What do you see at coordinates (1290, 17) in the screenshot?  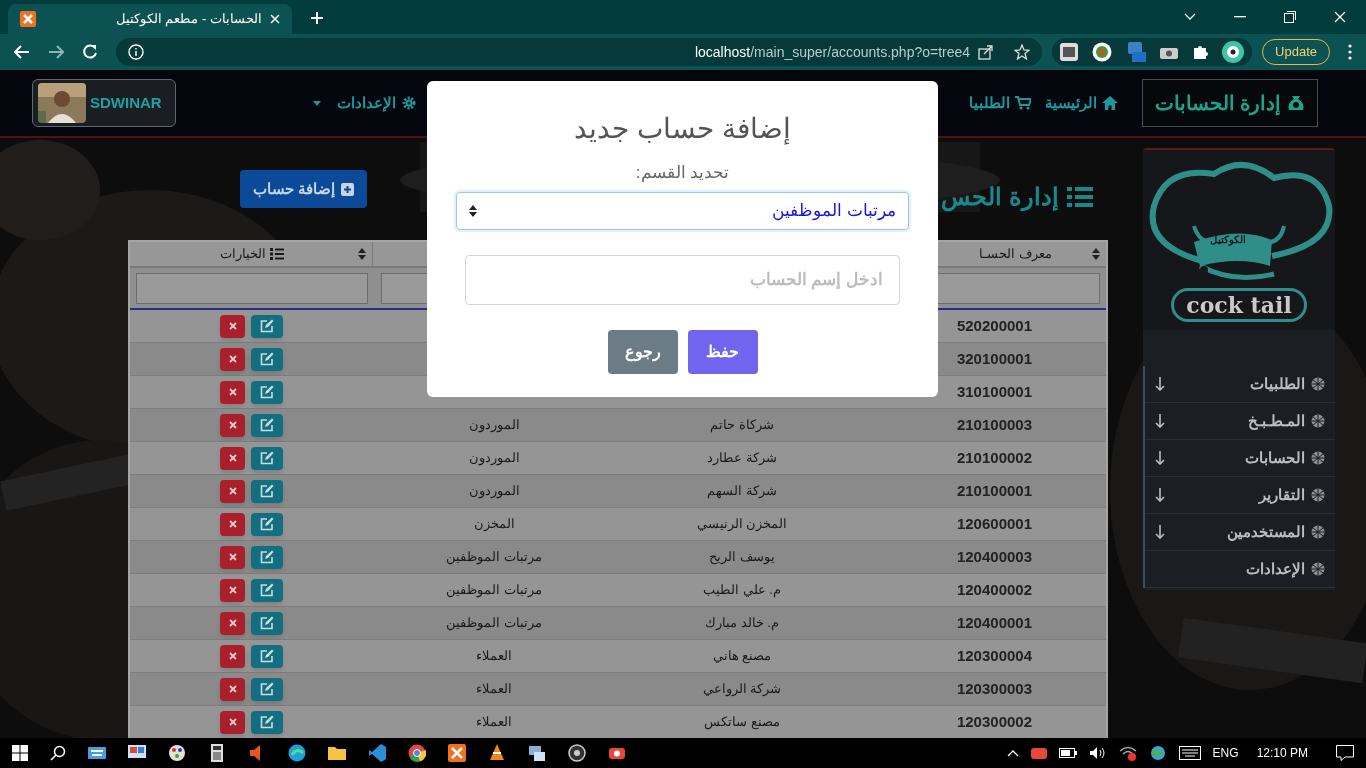 I see `restore-icon` at bounding box center [1290, 17].